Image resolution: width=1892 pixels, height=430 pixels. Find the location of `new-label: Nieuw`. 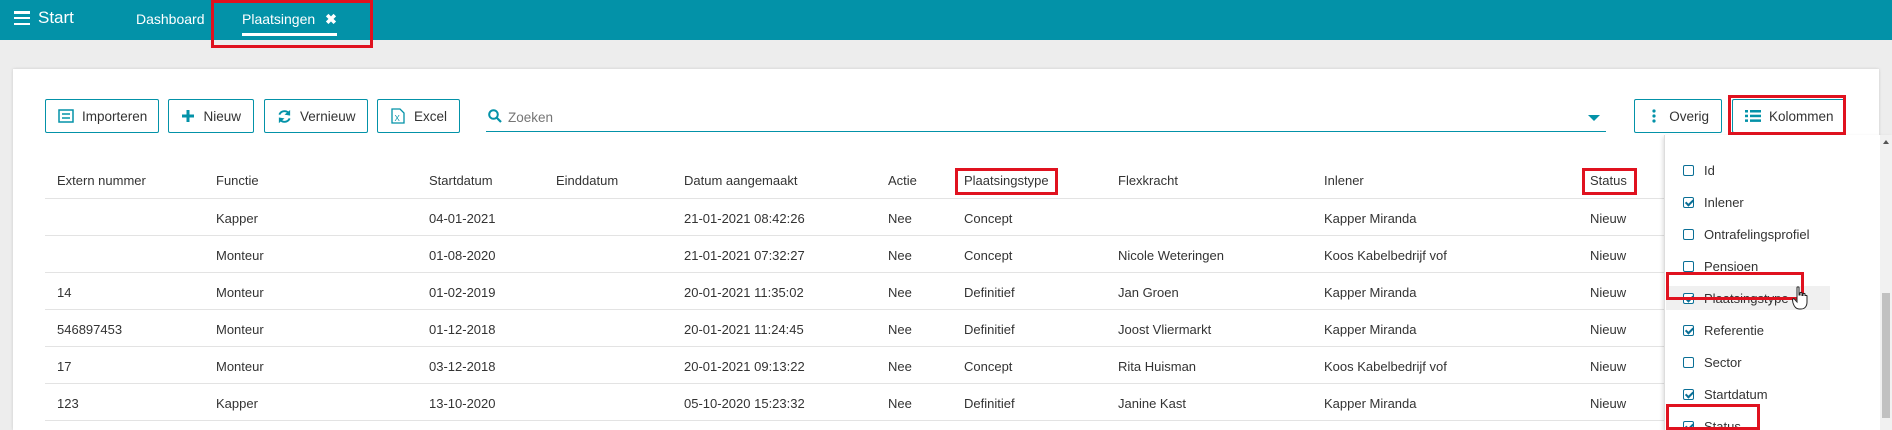

new-label: Nieuw is located at coordinates (222, 116).